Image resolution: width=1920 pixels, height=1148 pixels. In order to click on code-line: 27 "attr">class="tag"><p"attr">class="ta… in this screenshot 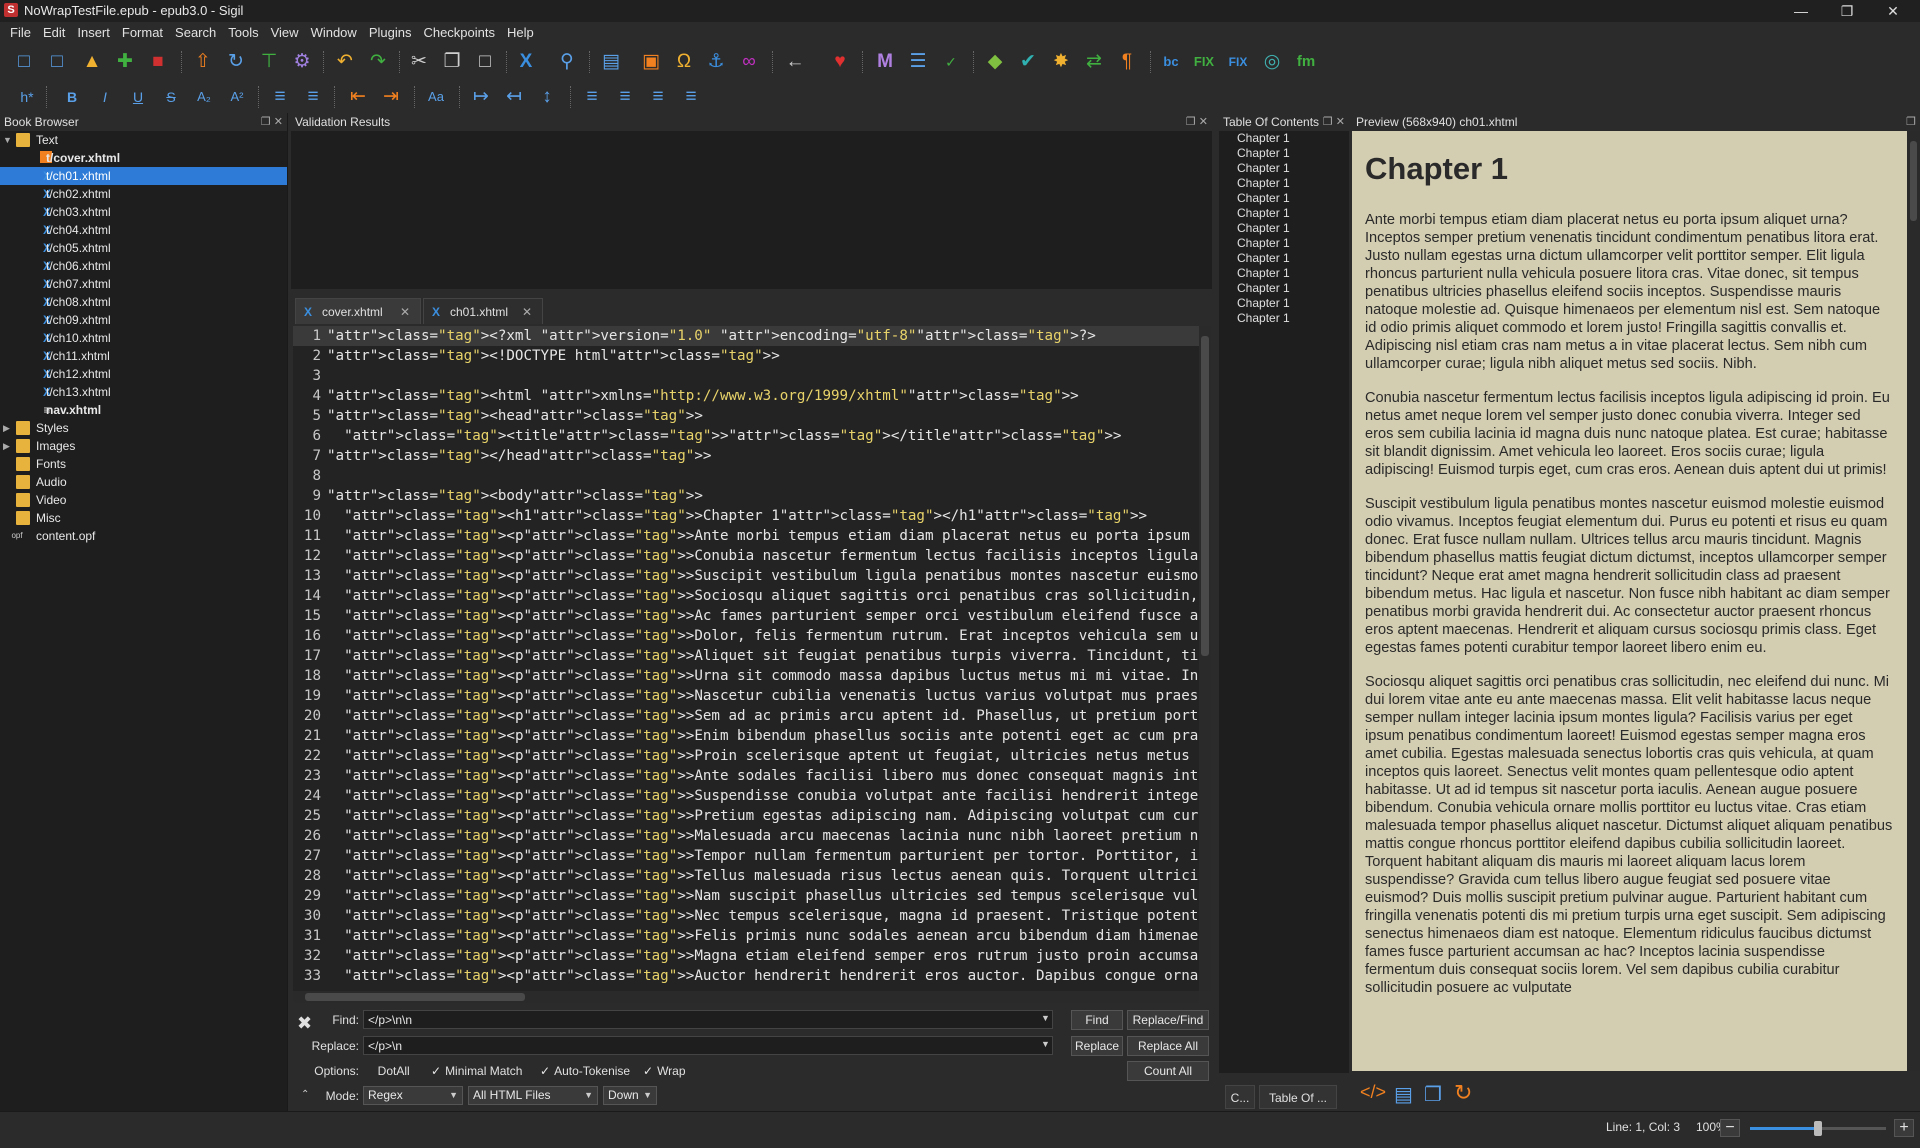, I will do `click(746, 856)`.